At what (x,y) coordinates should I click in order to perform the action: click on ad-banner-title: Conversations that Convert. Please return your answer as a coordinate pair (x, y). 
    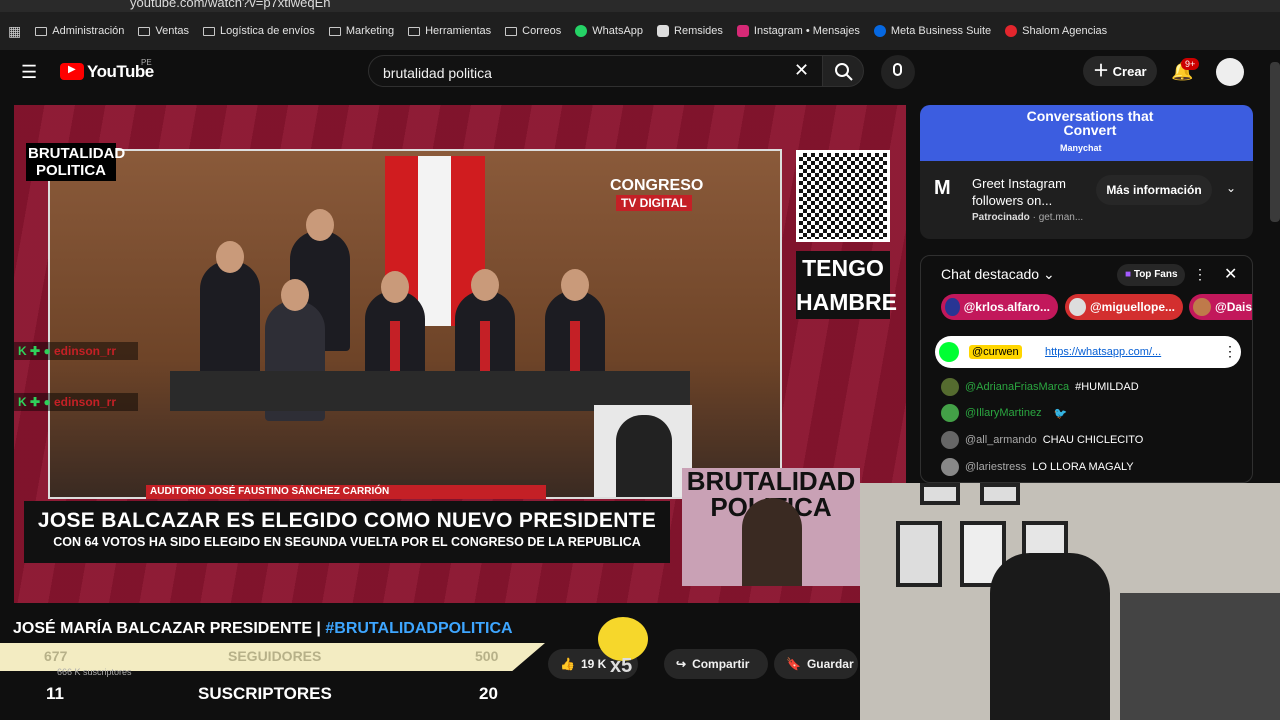
    Looking at the image, I should click on (1090, 123).